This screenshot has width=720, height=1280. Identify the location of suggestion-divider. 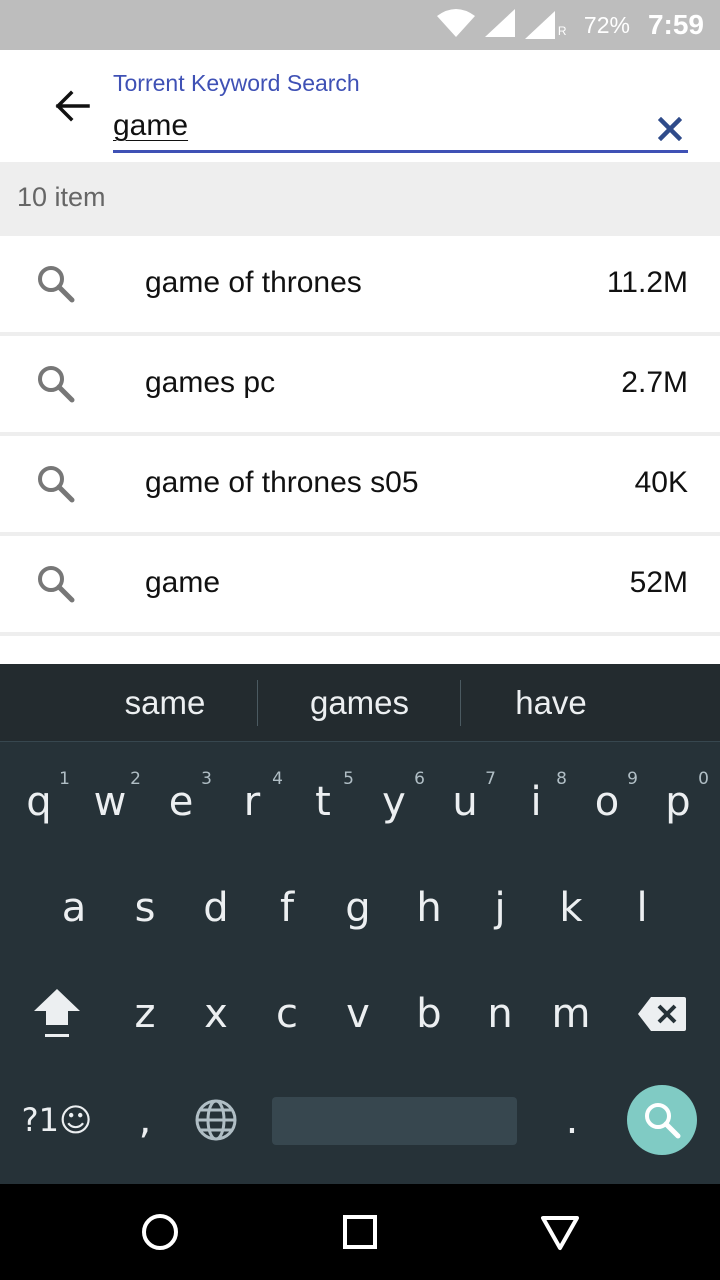
(257, 703).